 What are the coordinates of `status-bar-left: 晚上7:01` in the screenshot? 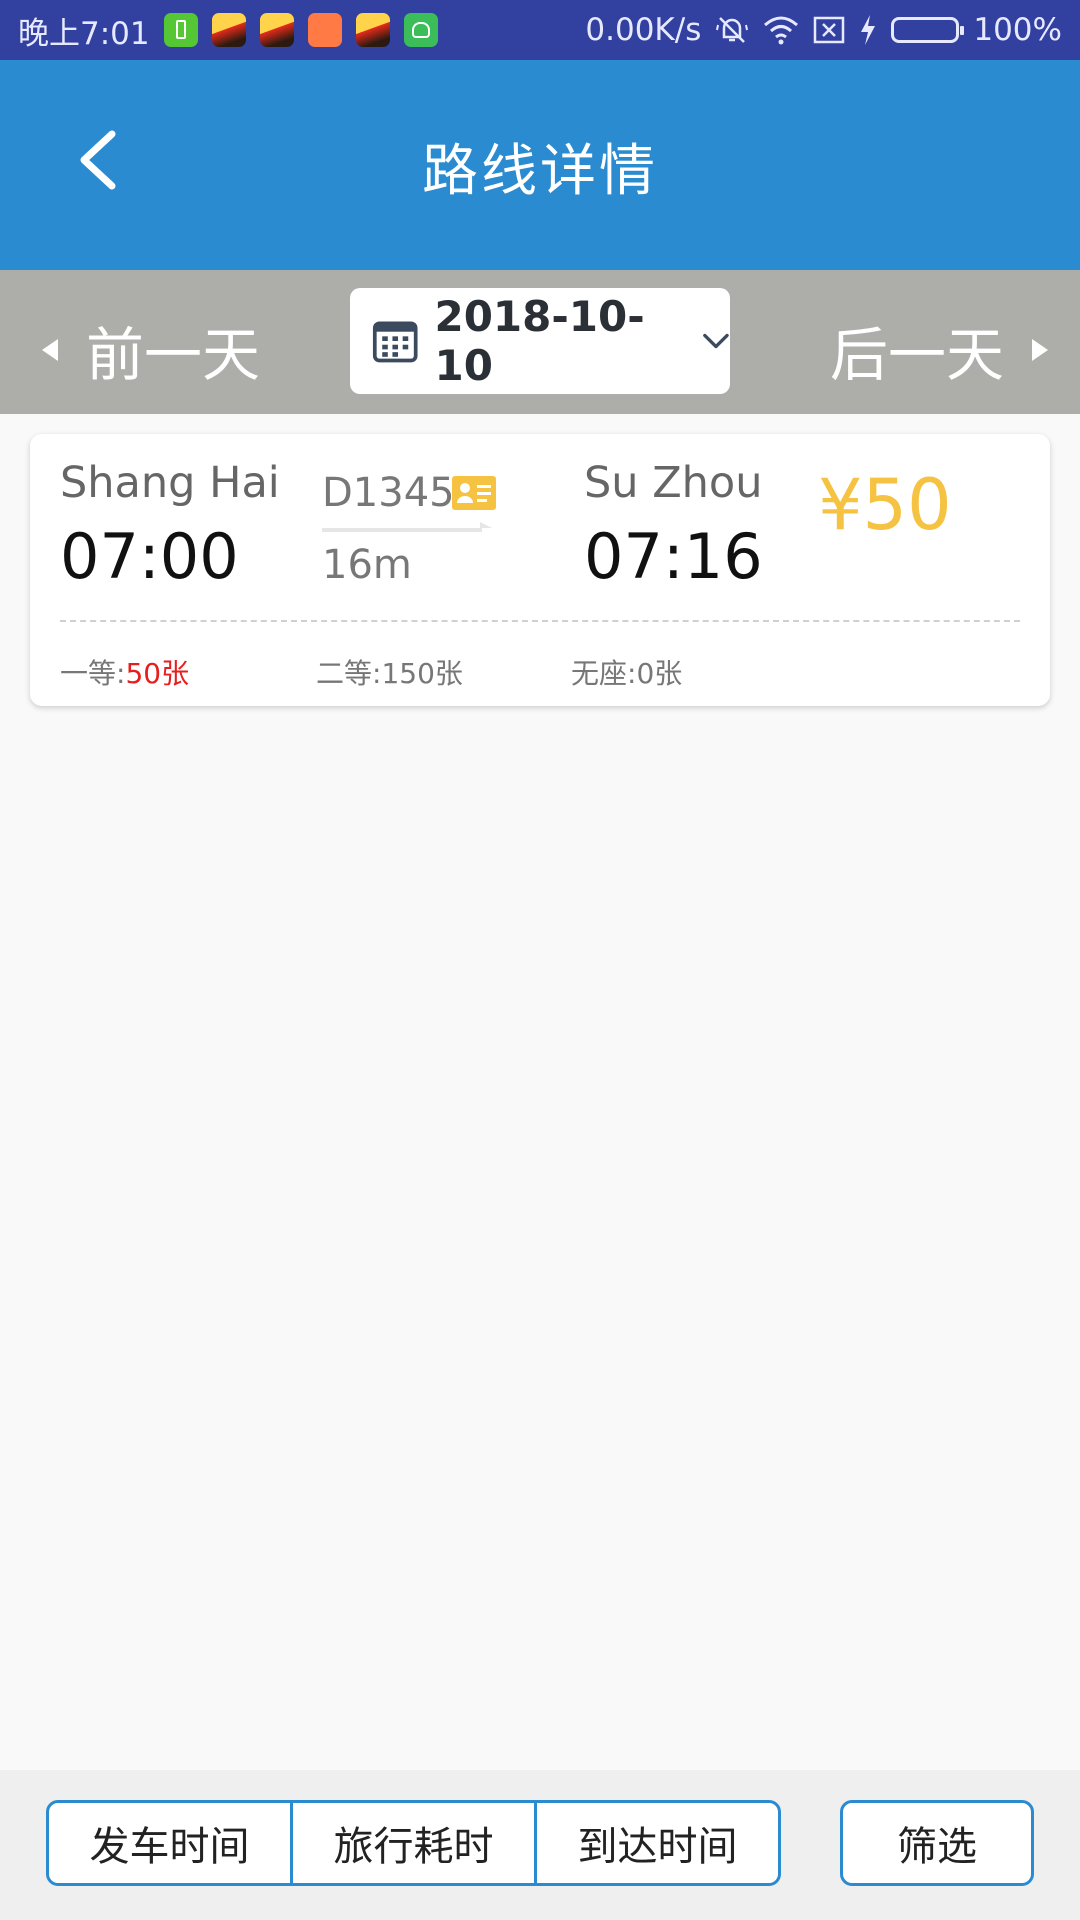 It's located at (228, 30).